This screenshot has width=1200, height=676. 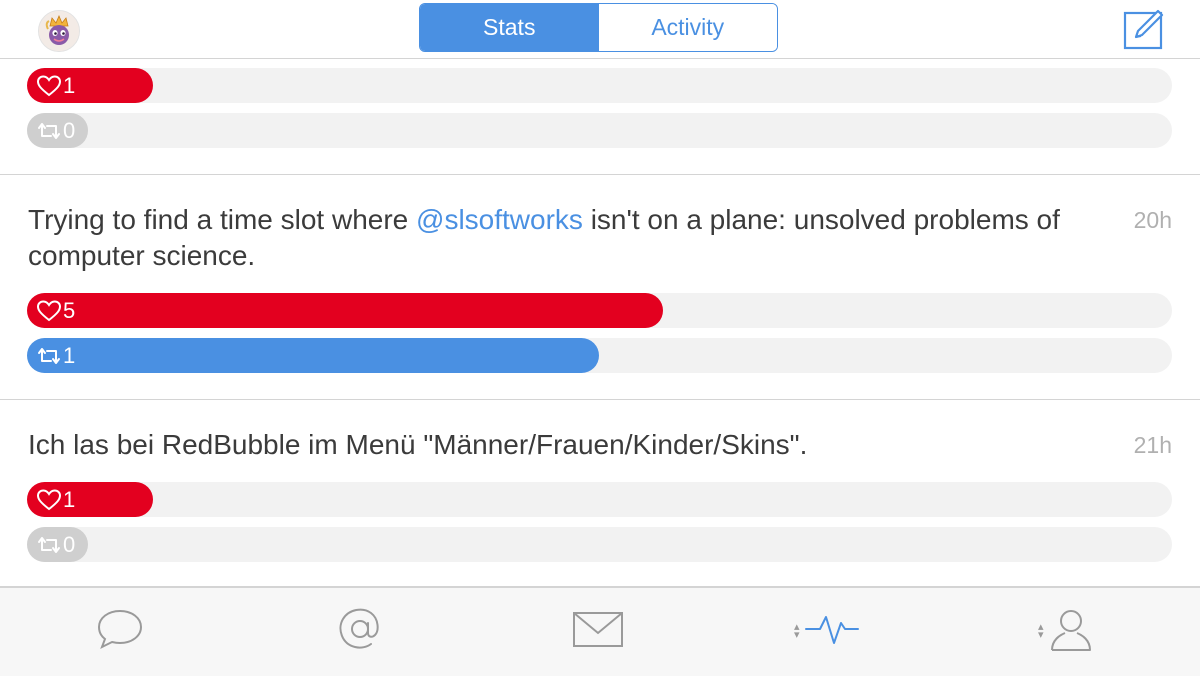 I want to click on tab-timeline, so click(x=120, y=631).